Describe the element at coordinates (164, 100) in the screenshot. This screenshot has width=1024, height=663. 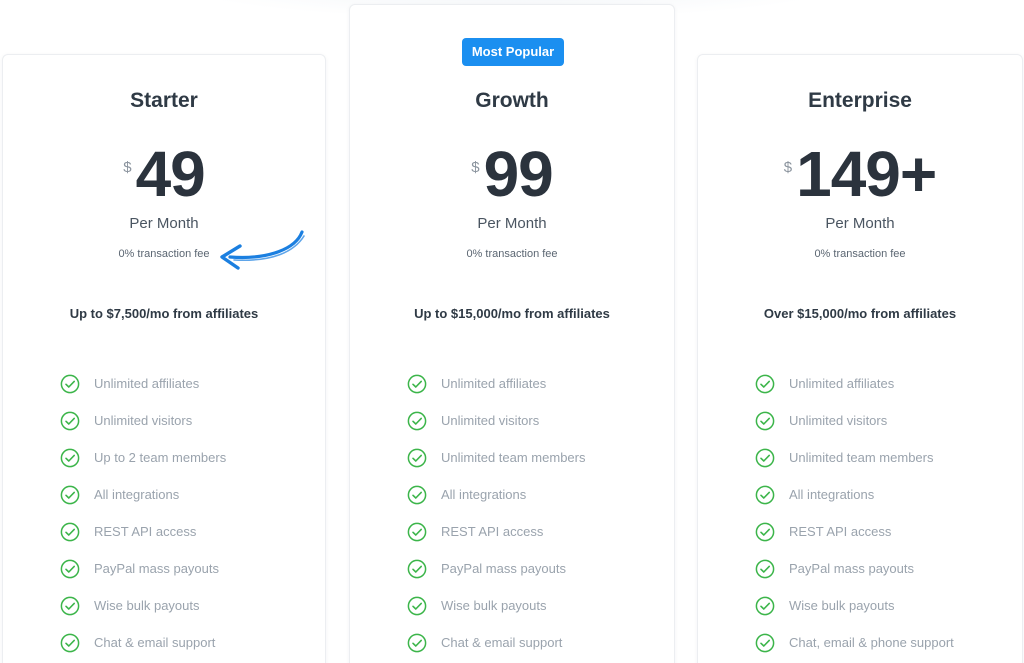
I see `plan-name: Starter` at that location.